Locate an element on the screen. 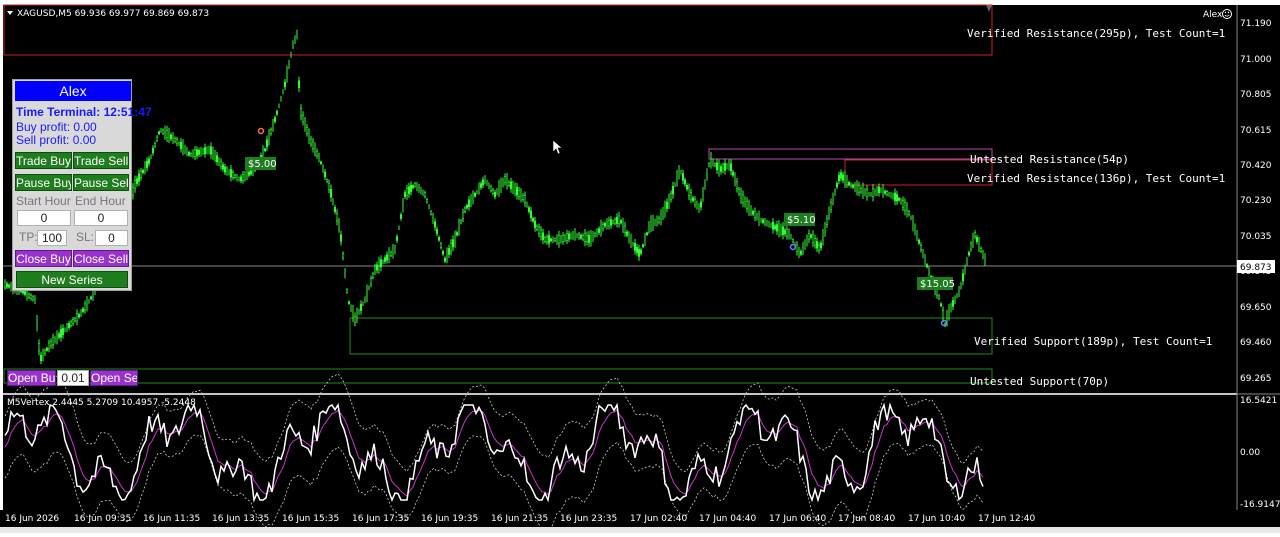  time-tick-label: 16 Jun 19:35 is located at coordinates (449, 519).